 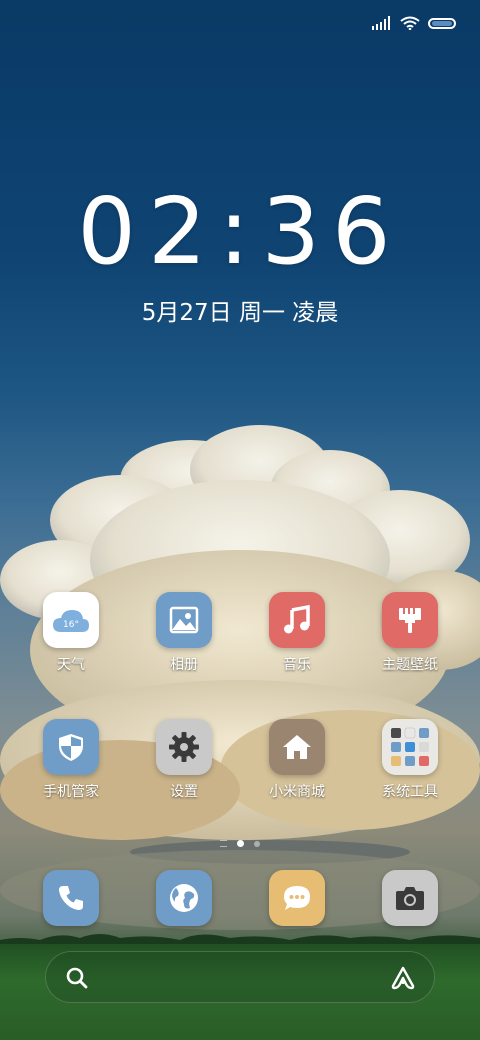 What do you see at coordinates (71, 747) in the screenshot?
I see `security-icon` at bounding box center [71, 747].